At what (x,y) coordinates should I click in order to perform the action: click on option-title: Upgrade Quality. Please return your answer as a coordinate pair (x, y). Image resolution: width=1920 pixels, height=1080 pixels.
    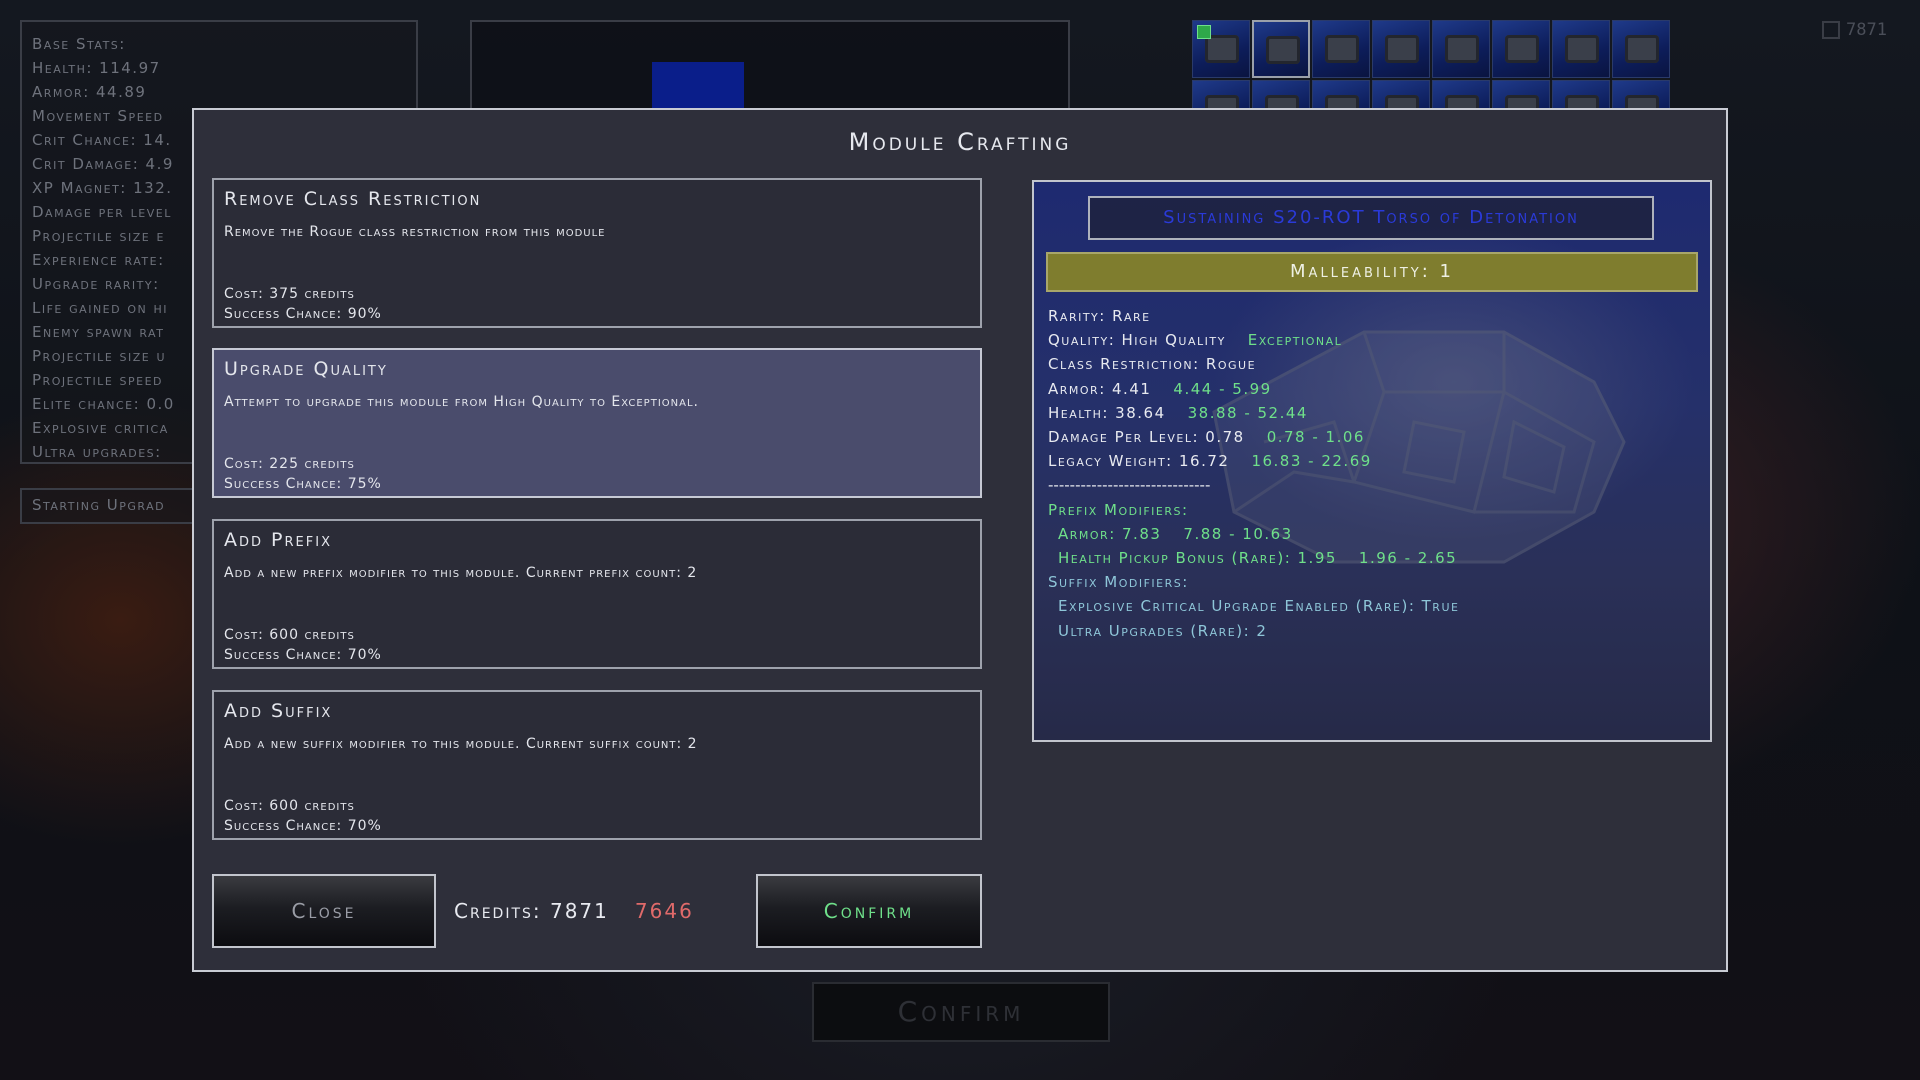
    Looking at the image, I should click on (306, 369).